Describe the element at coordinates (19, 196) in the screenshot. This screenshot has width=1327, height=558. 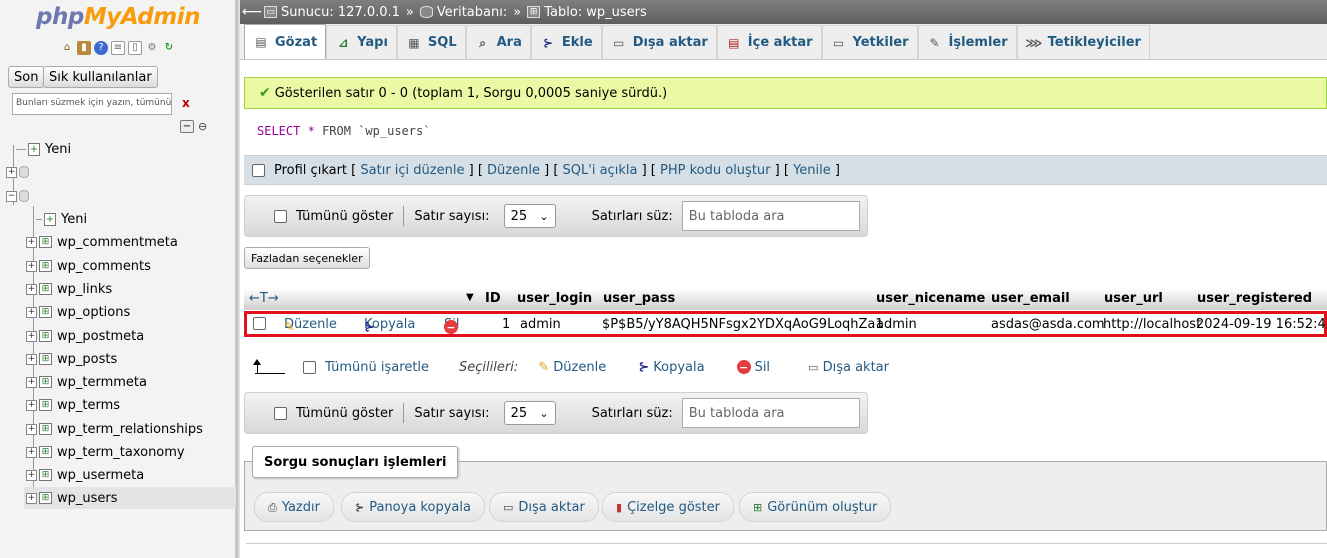
I see `tree-database-expanded: −` at that location.